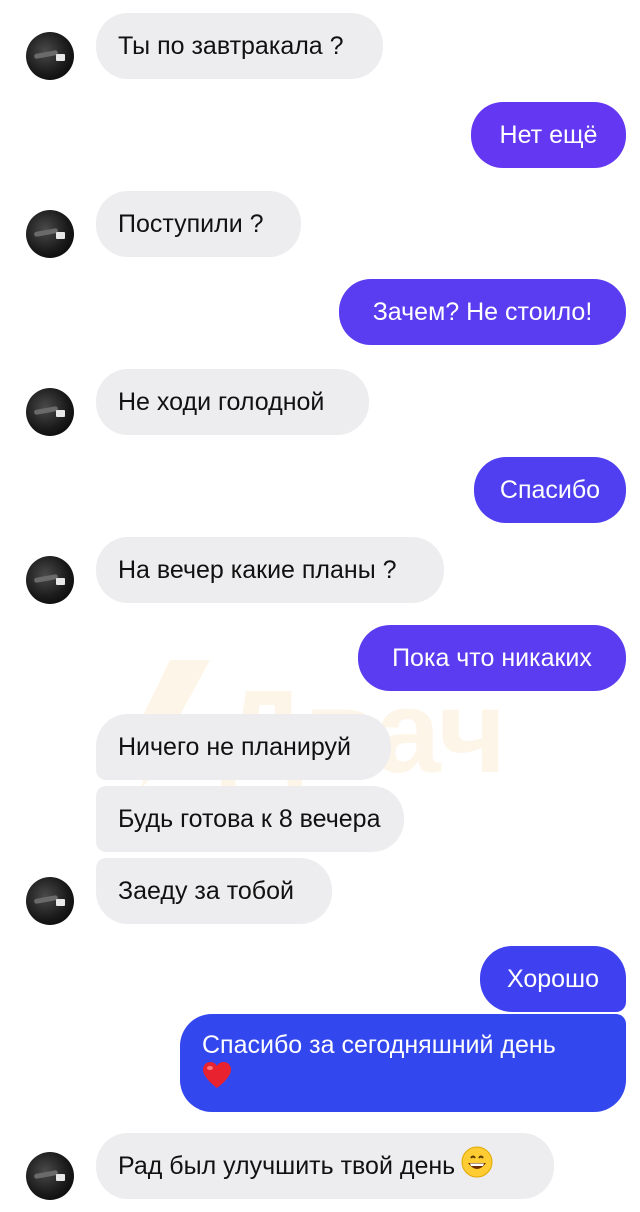  I want to click on message-text: Ничего не планируй, so click(234, 747).